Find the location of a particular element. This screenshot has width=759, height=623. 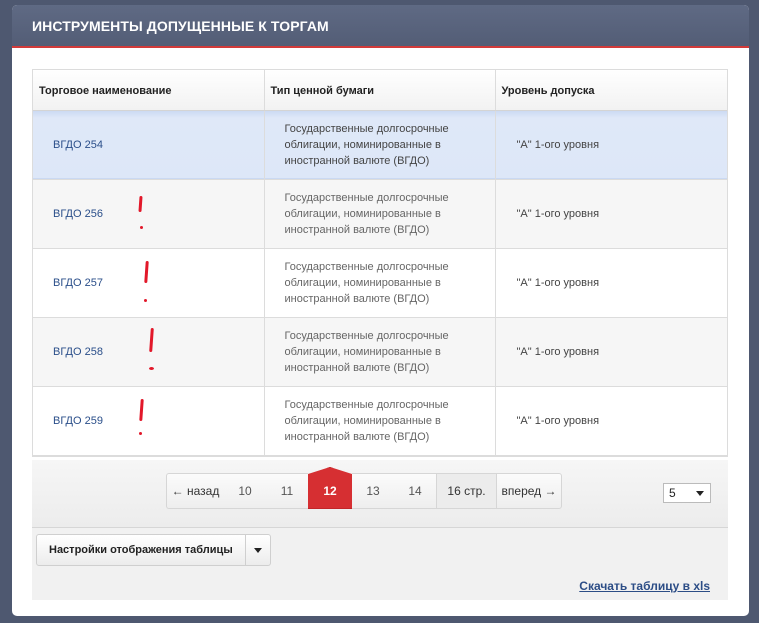

download-xls-link: Скачать таблицу в xls is located at coordinates (644, 586).